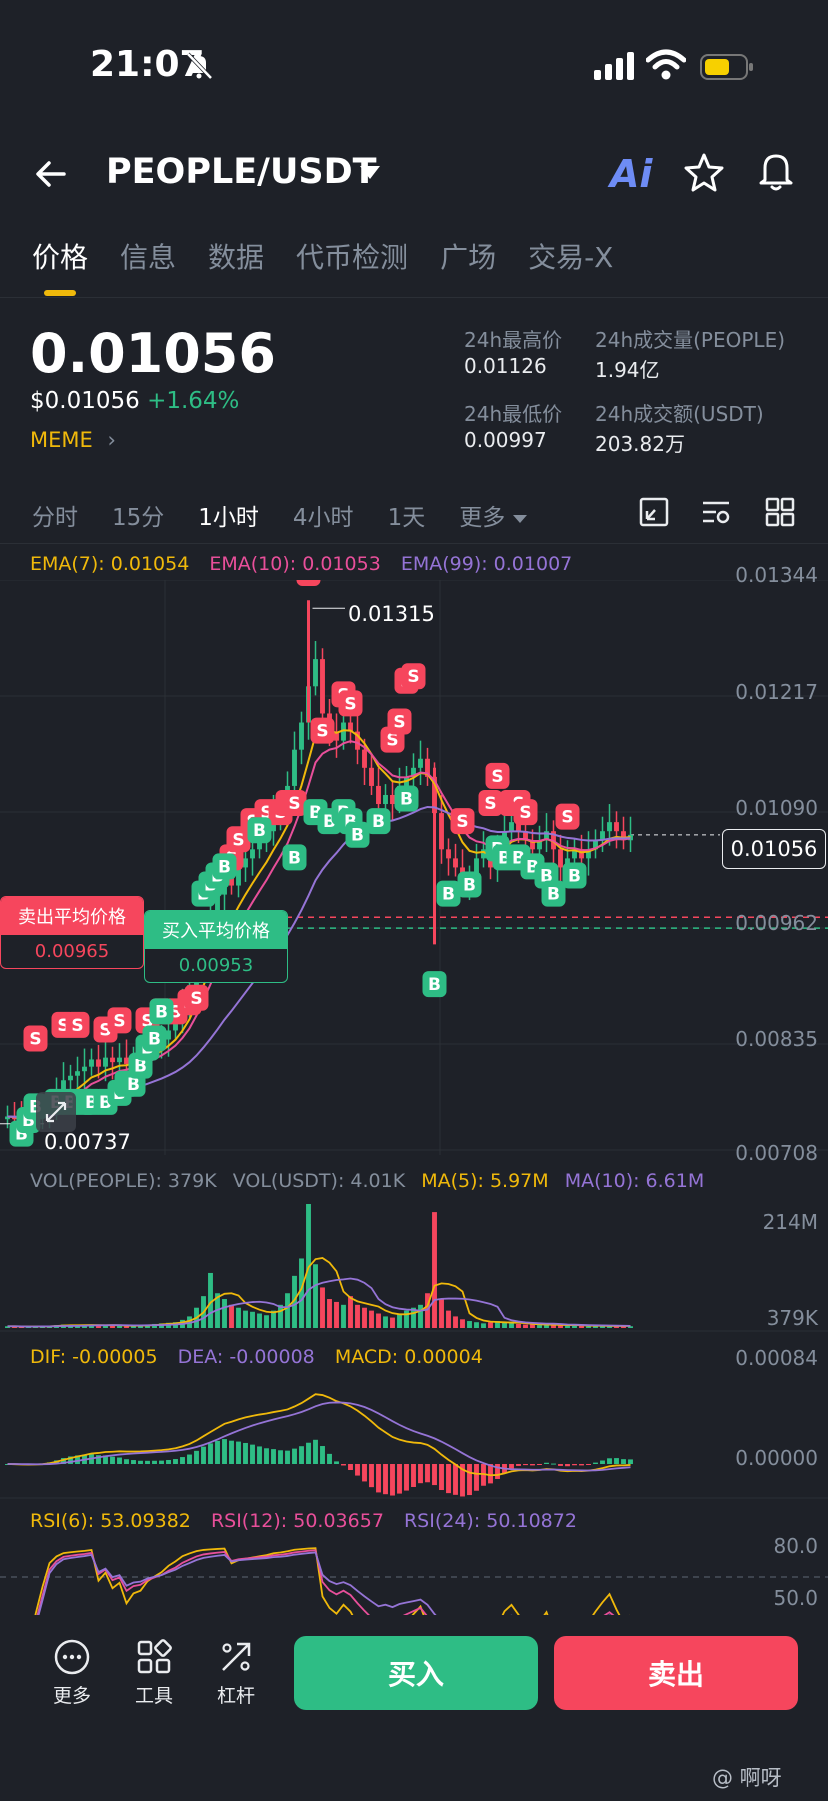 This screenshot has height=1801, width=828. I want to click on ema99-label: EMA(99): 0.01007, so click(486, 564).